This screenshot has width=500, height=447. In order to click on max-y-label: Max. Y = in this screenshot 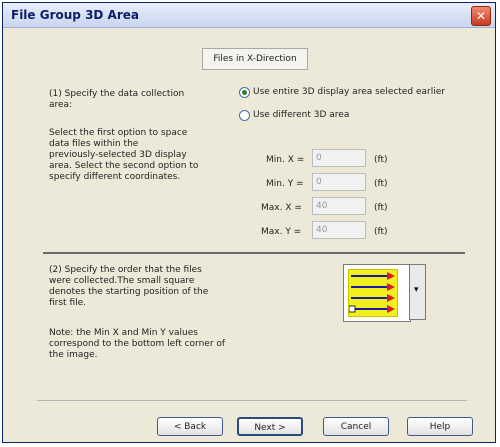, I will do `click(281, 232)`.